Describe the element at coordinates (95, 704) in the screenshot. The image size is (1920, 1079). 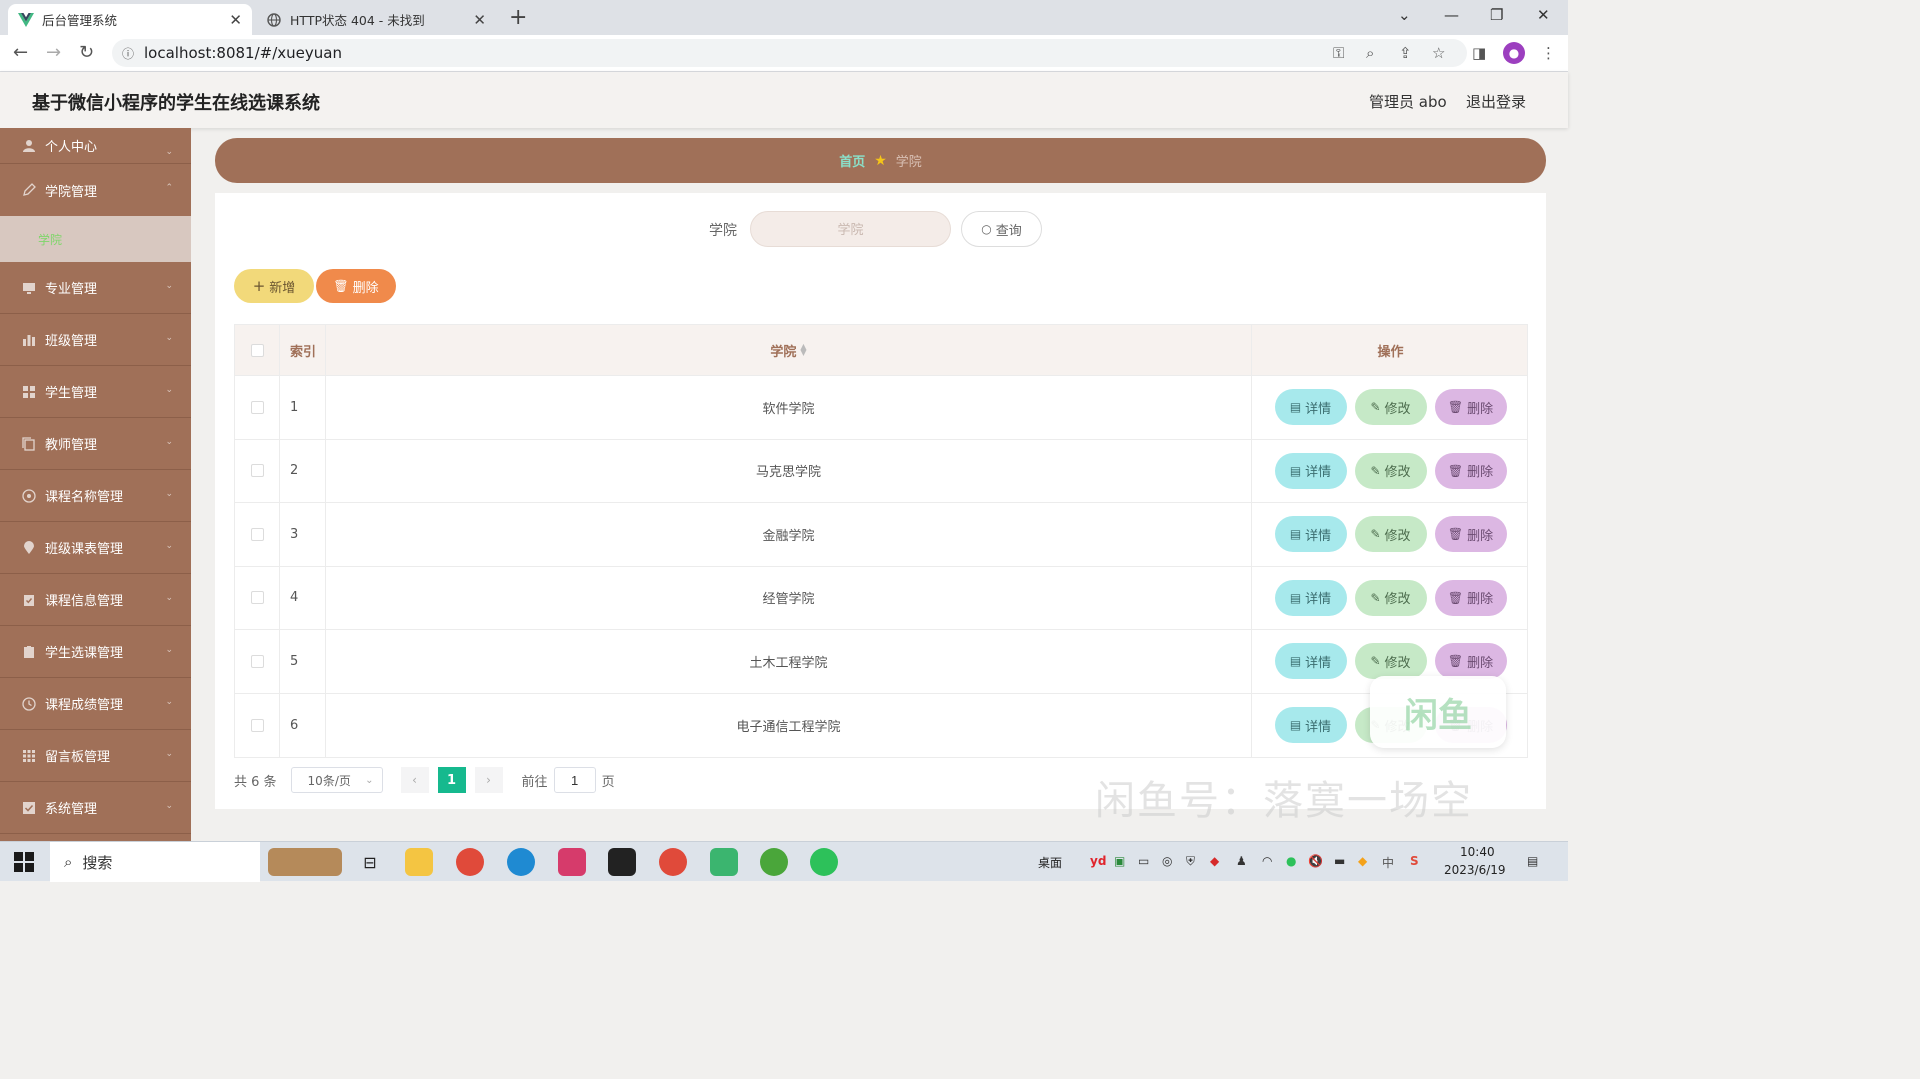
I see `sidebar-item-course-grade: 课程成绩管理 ⌄` at that location.